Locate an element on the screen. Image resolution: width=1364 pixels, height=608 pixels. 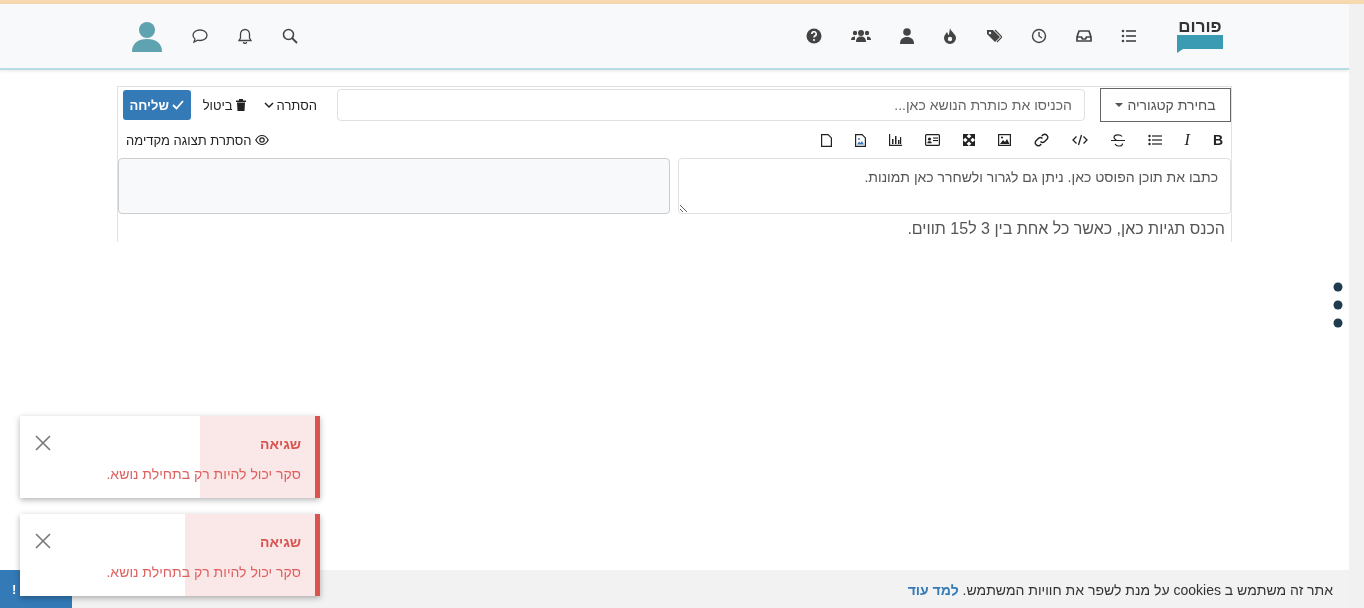
eye-icon is located at coordinates (261, 140).